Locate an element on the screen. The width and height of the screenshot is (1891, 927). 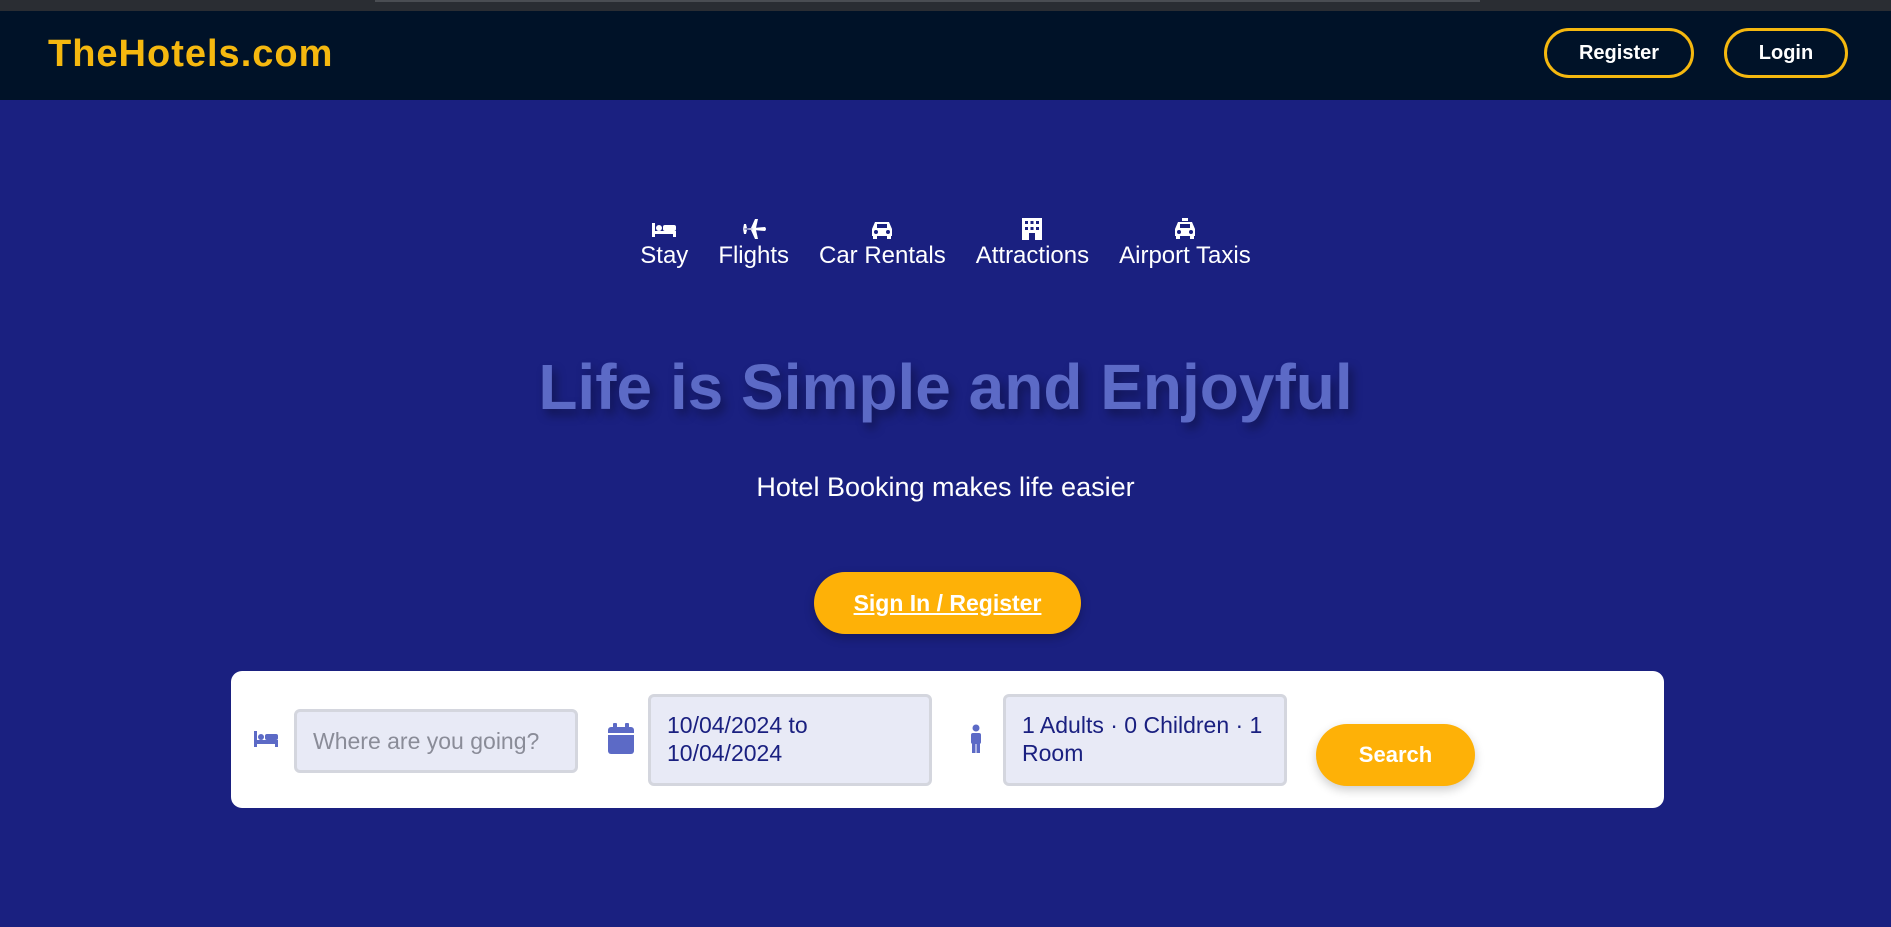
navbar: TheHotels.com Register Login is located at coordinates (945, 55).